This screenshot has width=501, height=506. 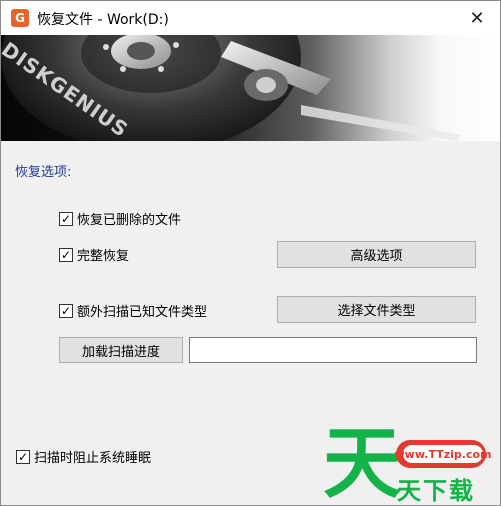 What do you see at coordinates (376, 254) in the screenshot?
I see `advanced-options-button: 高级选项` at bounding box center [376, 254].